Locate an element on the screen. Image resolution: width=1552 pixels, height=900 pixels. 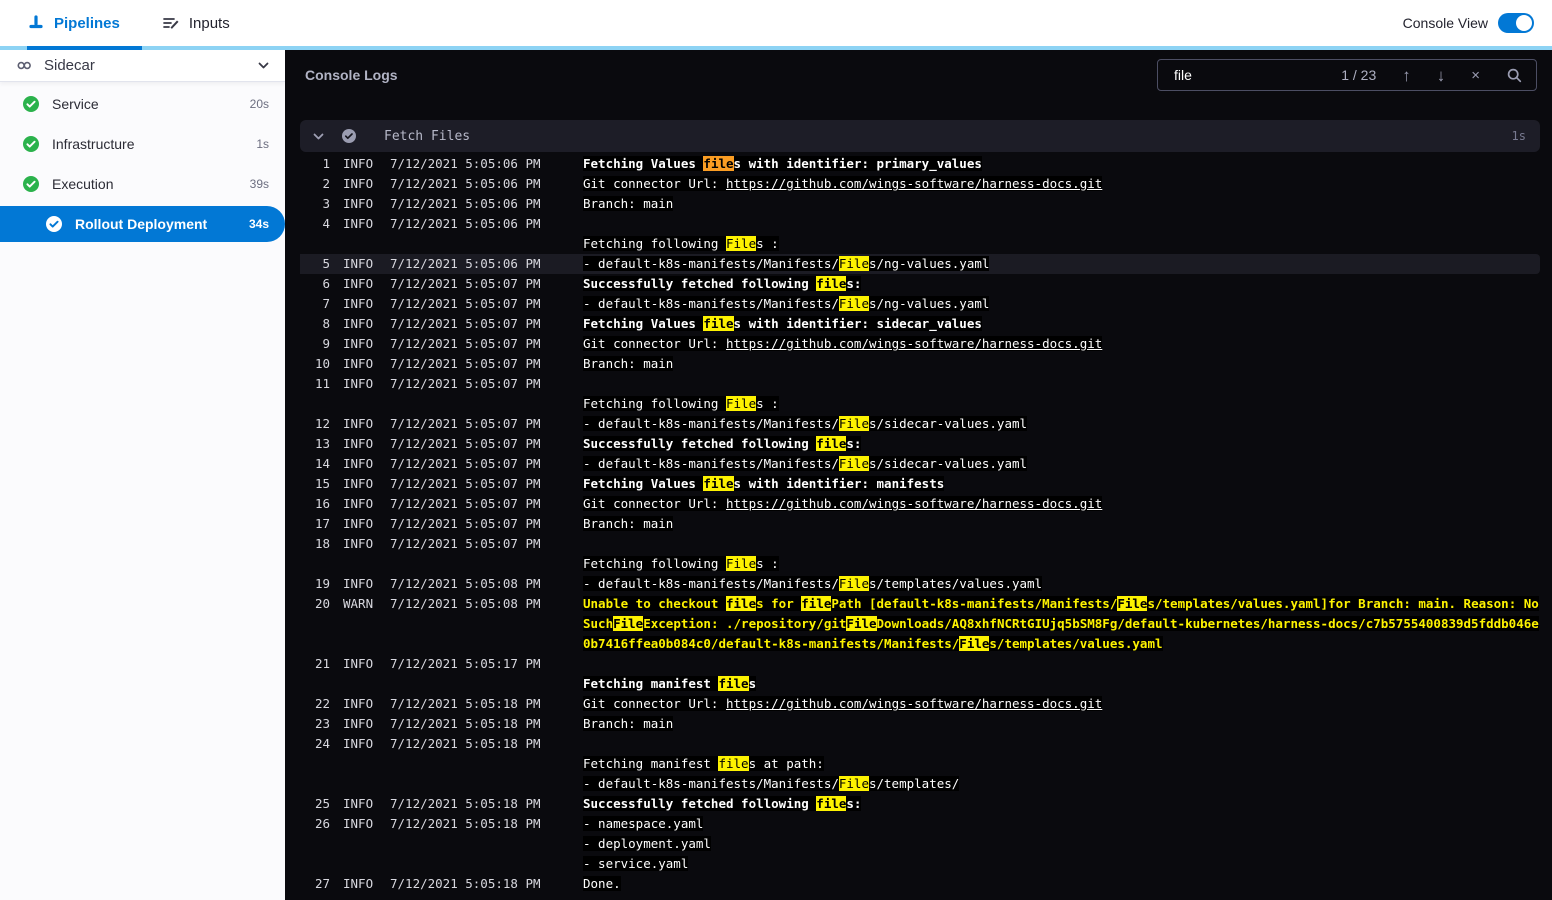
log-level: WARN is located at coordinates (358, 603).